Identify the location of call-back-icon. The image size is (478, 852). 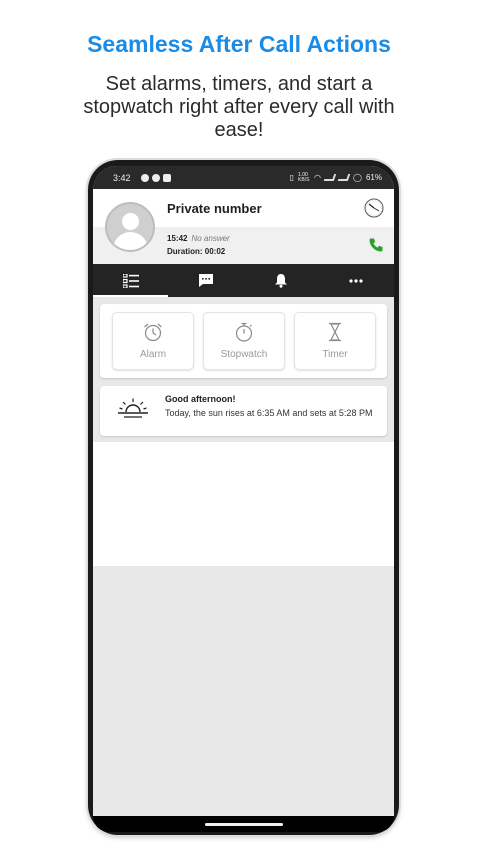
(376, 245).